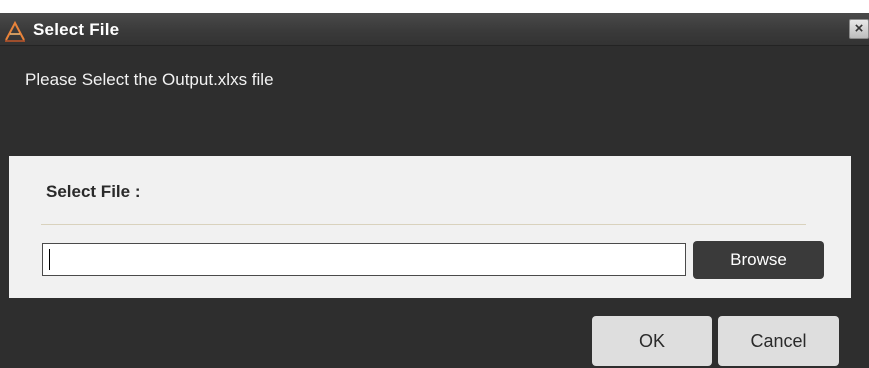  Describe the element at coordinates (434, 29) in the screenshot. I see `title-bar: Select File ×` at that location.